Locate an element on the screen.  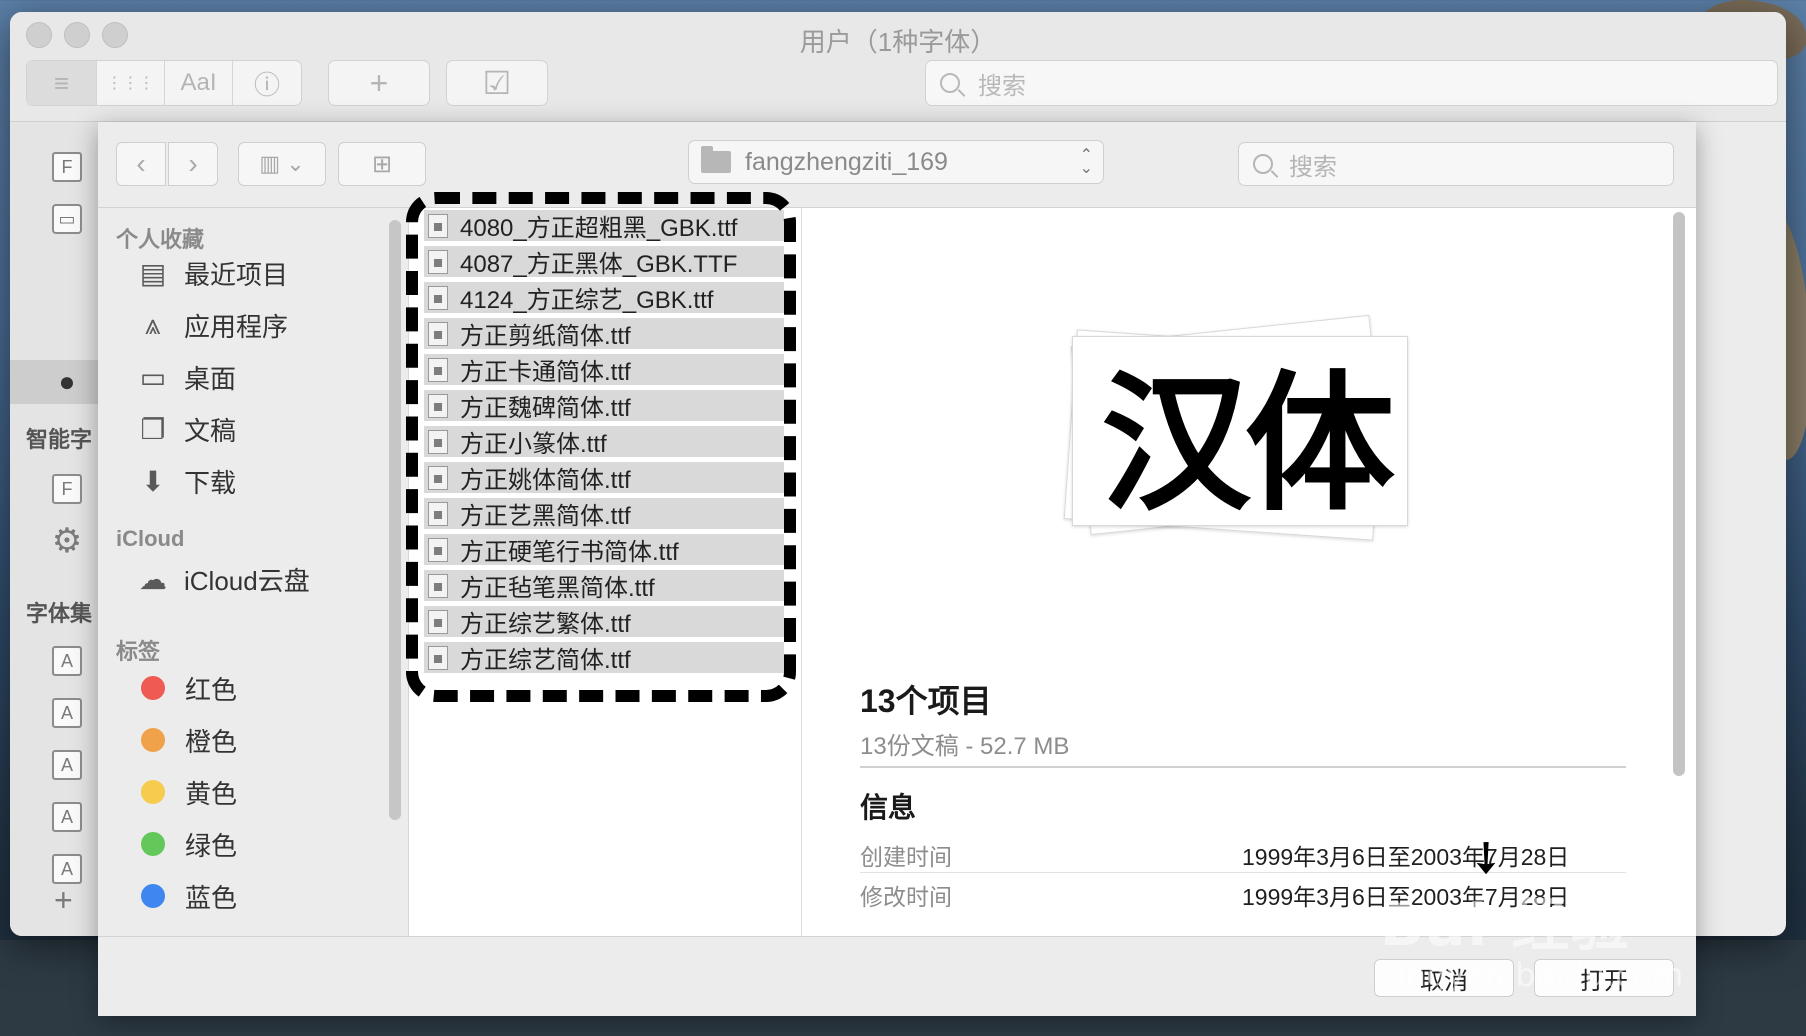
sidebar-item-label: 应用程序 is located at coordinates (236, 326).